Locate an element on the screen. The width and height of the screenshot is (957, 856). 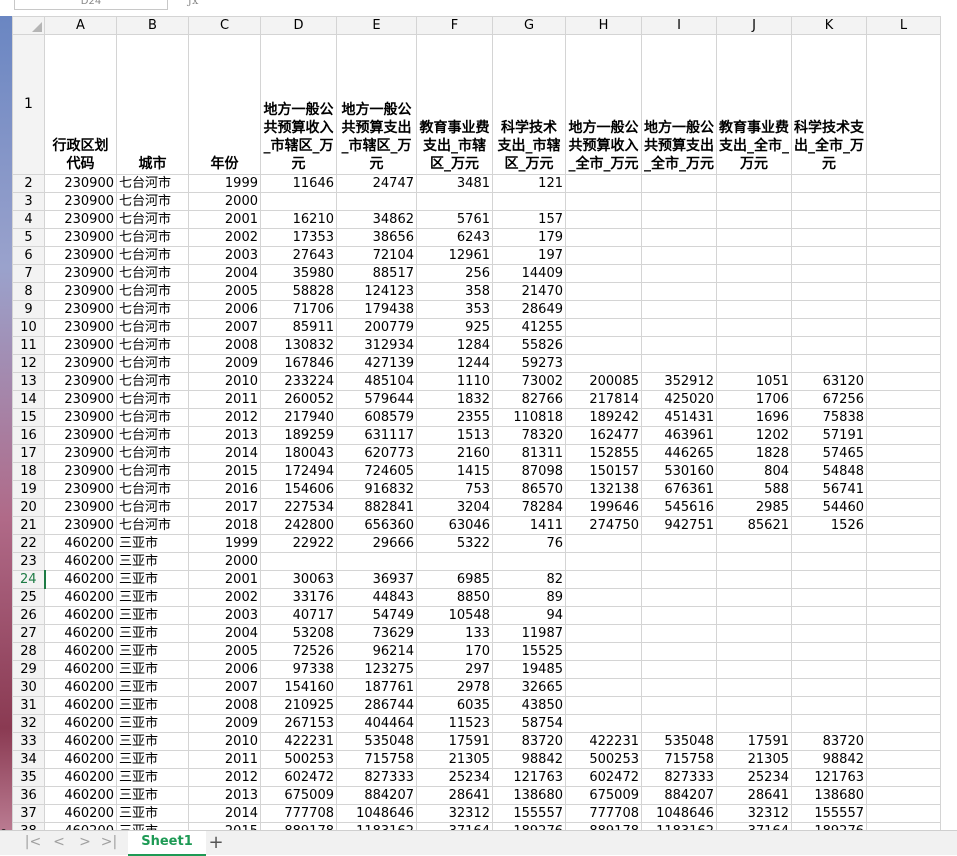
row-header: 37 is located at coordinates (28, 813).